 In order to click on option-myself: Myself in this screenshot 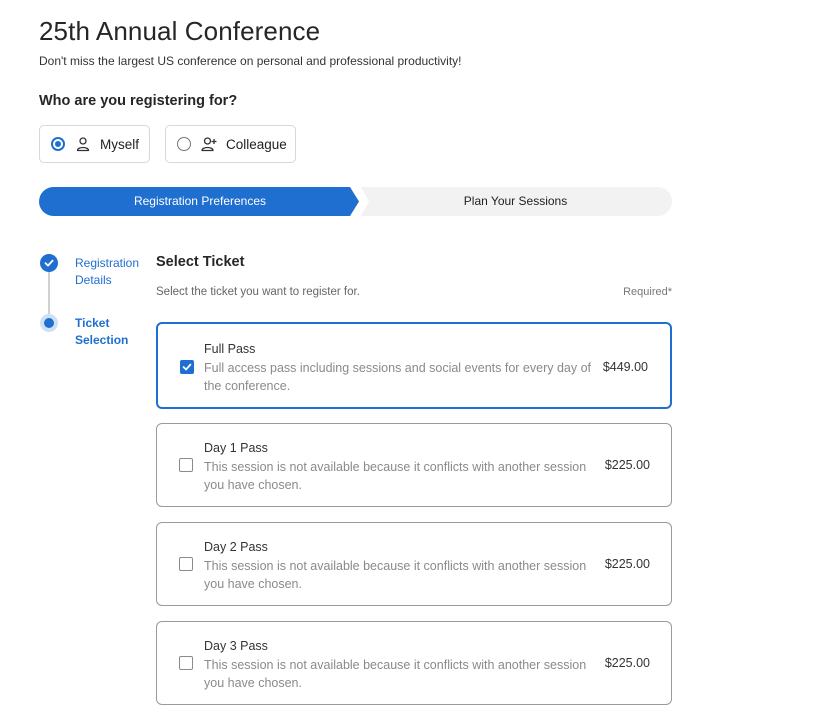, I will do `click(94, 144)`.